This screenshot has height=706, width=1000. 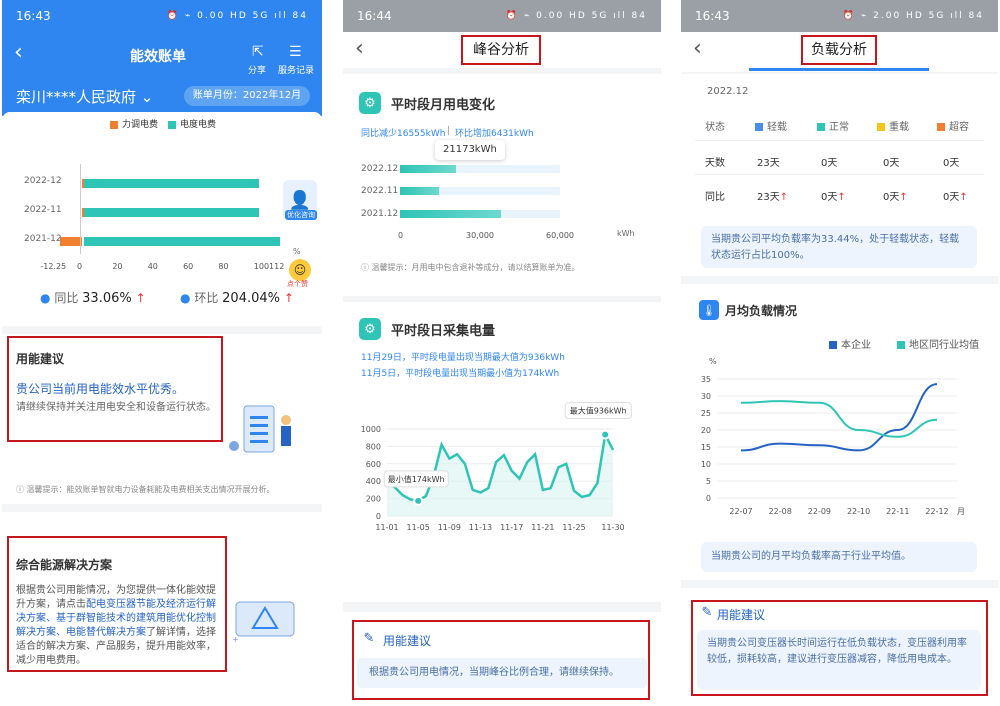 What do you see at coordinates (418, 500) in the screenshot?
I see `min-point` at bounding box center [418, 500].